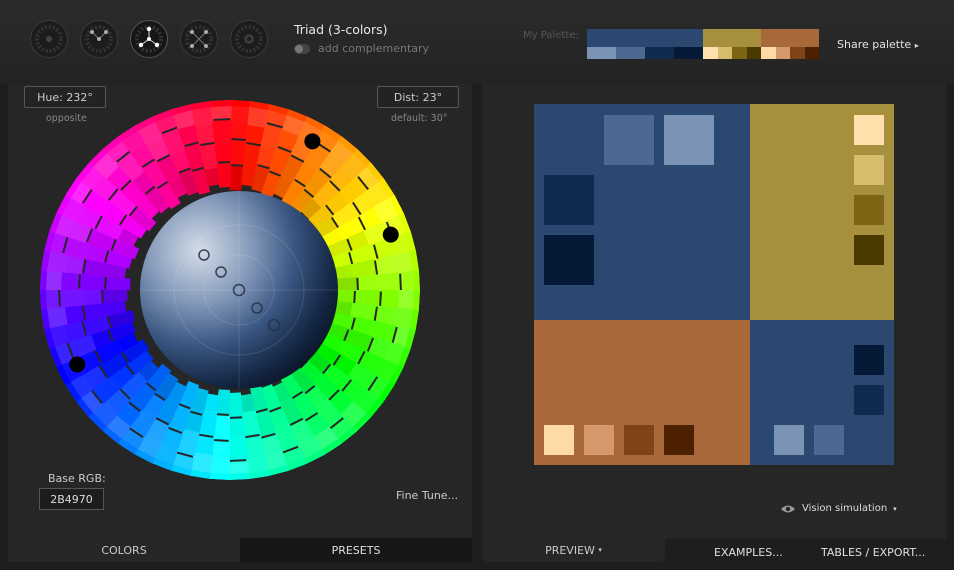 This screenshot has height=570, width=954. I want to click on tab-presets-label: PRESETS, so click(356, 550).